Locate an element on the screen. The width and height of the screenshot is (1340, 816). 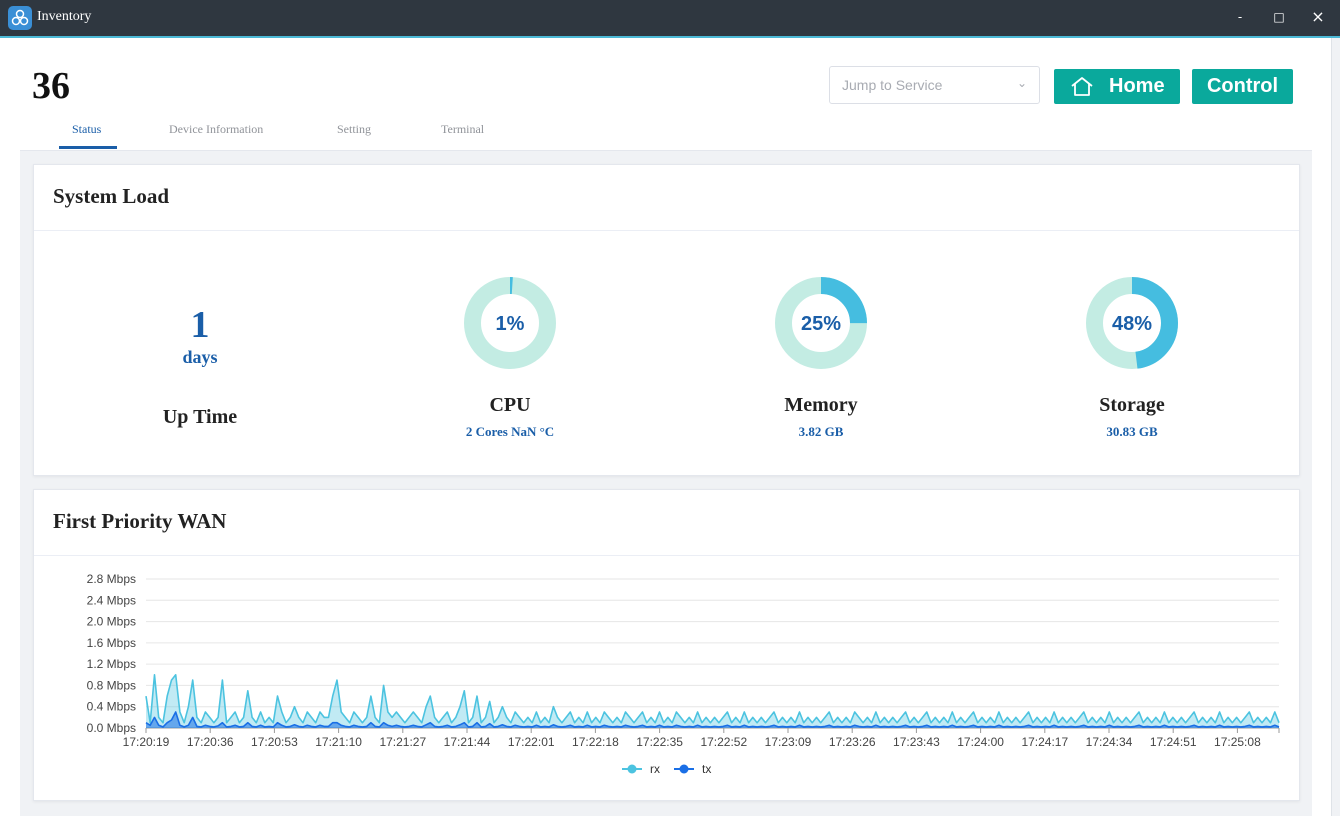
x-tick-label: 17:22:52 is located at coordinates (723, 742).